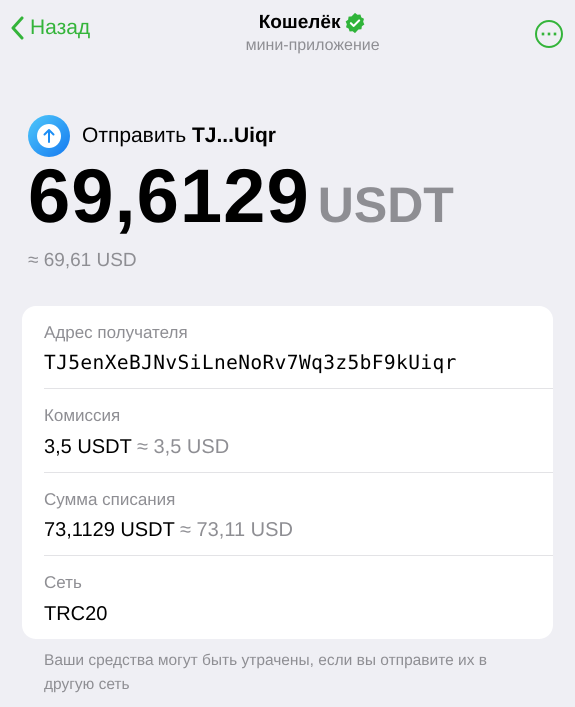 The width and height of the screenshot is (575, 707). What do you see at coordinates (88, 447) in the screenshot?
I see `field-value: 3,5 USDT` at bounding box center [88, 447].